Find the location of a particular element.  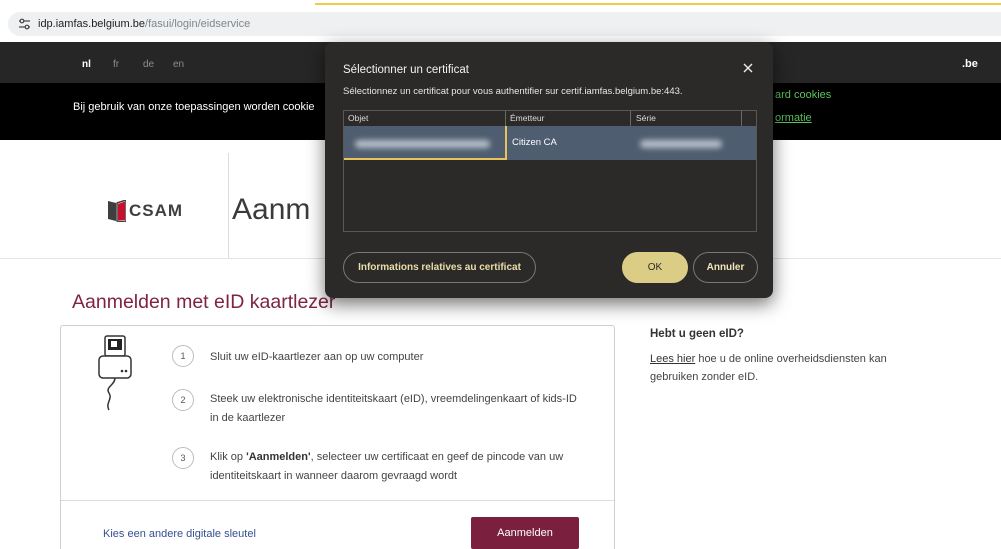

csam-logo: CSAM is located at coordinates (145, 211).